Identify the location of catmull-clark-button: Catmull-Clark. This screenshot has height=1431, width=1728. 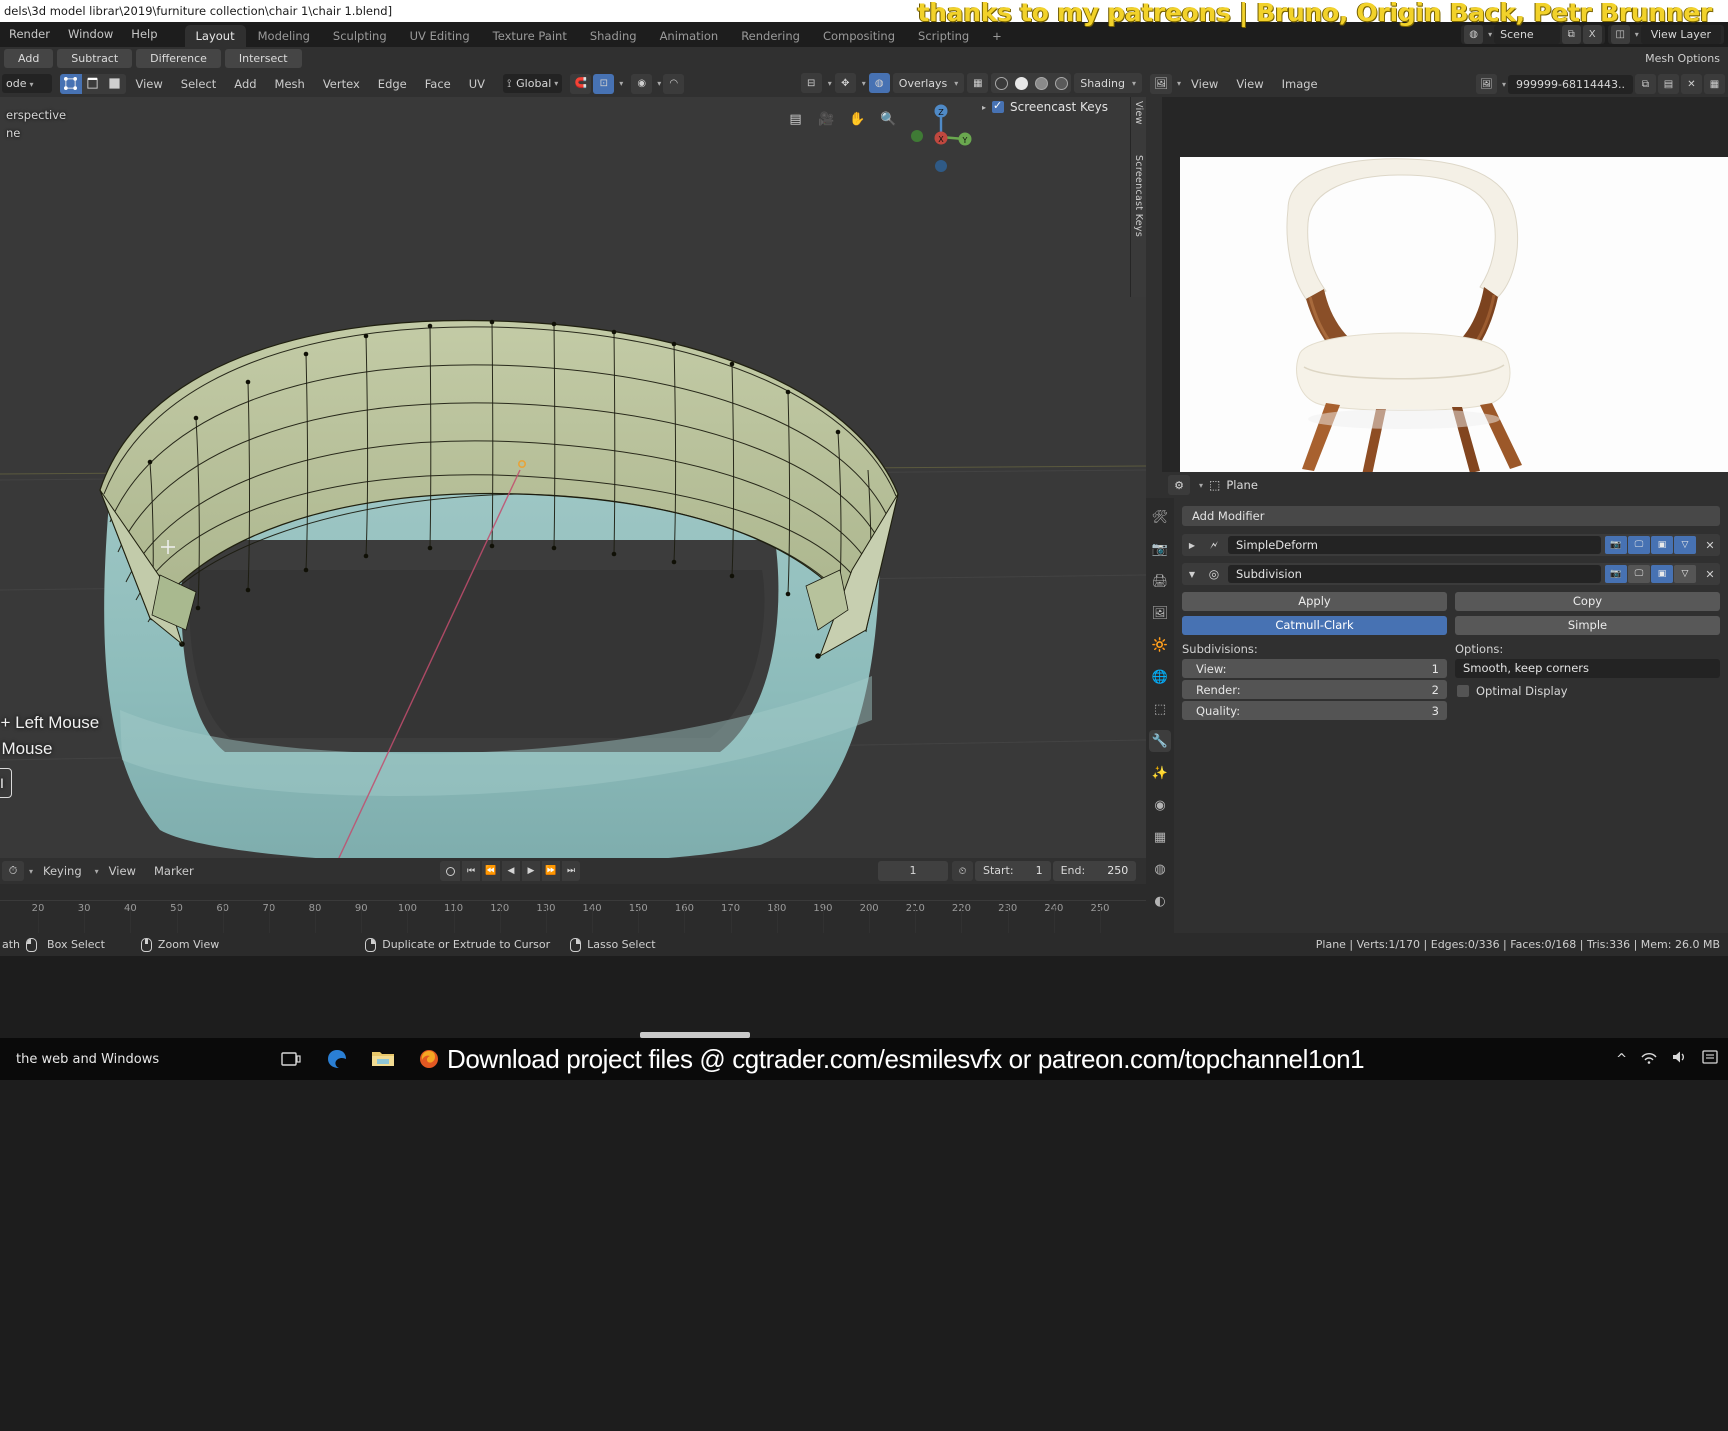
(1314, 625).